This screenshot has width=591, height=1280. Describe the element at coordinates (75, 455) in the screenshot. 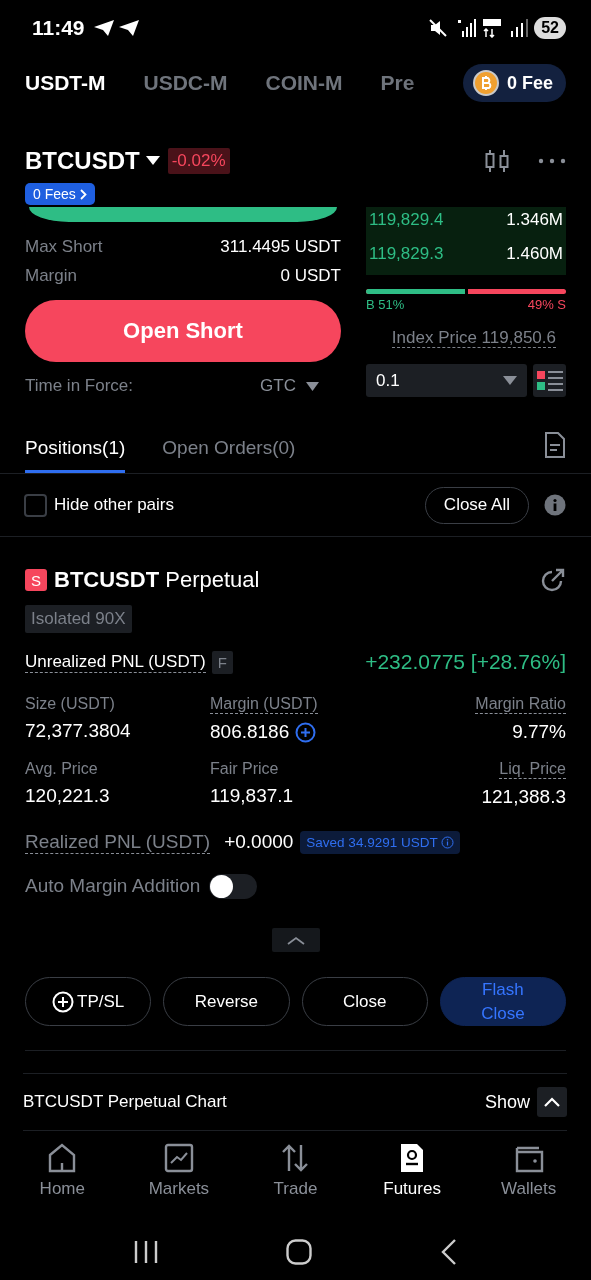

I see `positions-tab: Positions(1)` at that location.